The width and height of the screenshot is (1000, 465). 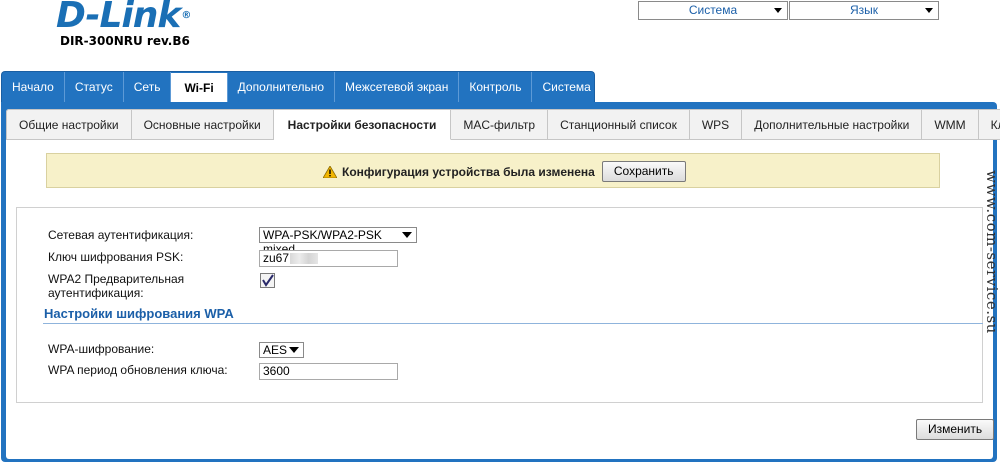 What do you see at coordinates (955, 429) in the screenshot?
I see `change-button: Изменить` at bounding box center [955, 429].